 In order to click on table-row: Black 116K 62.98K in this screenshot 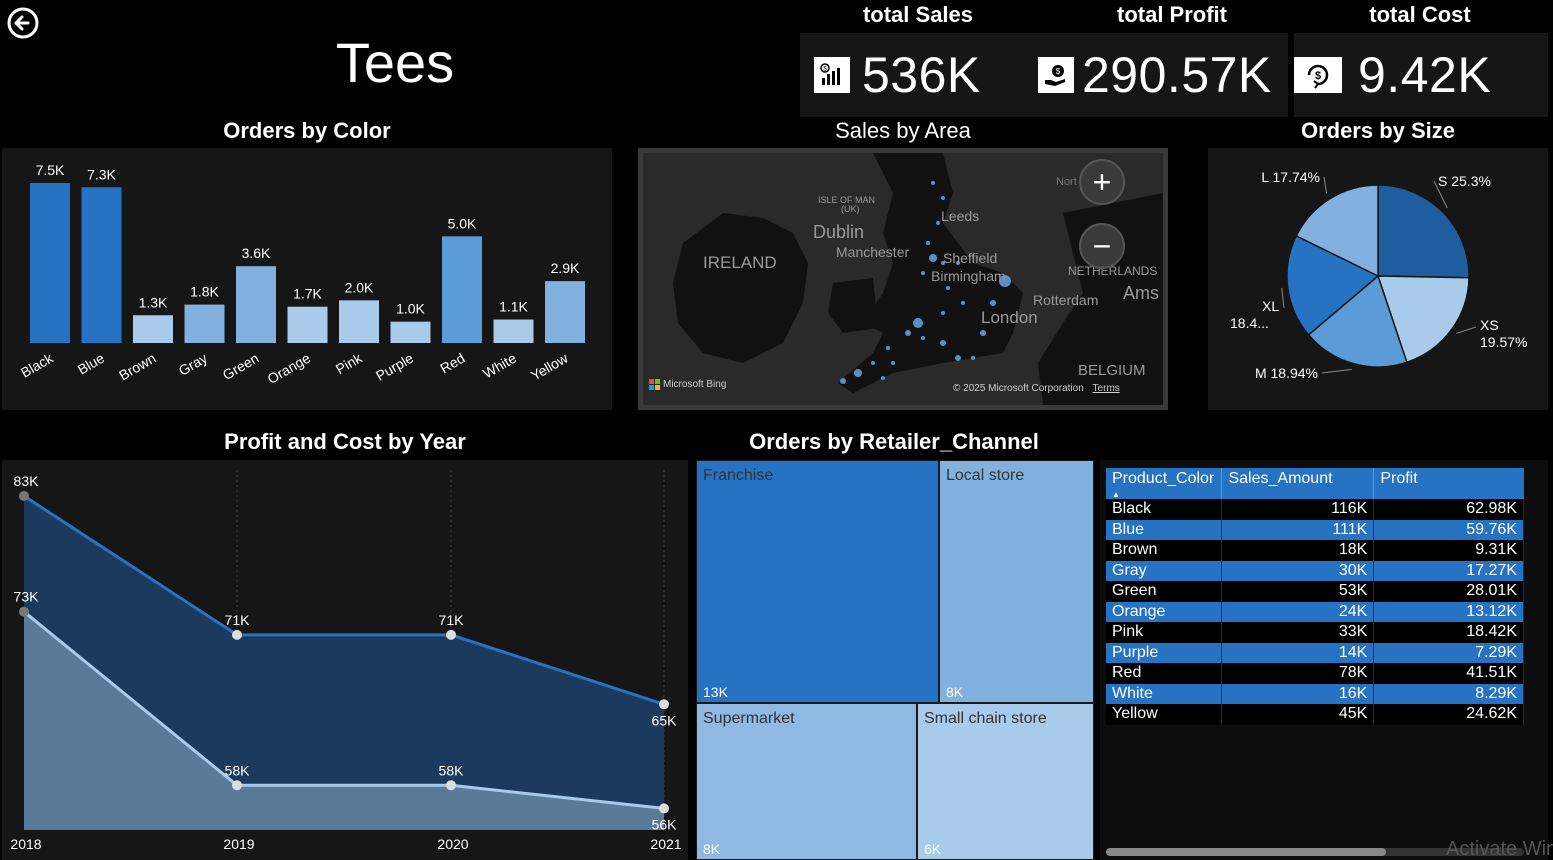, I will do `click(1315, 509)`.